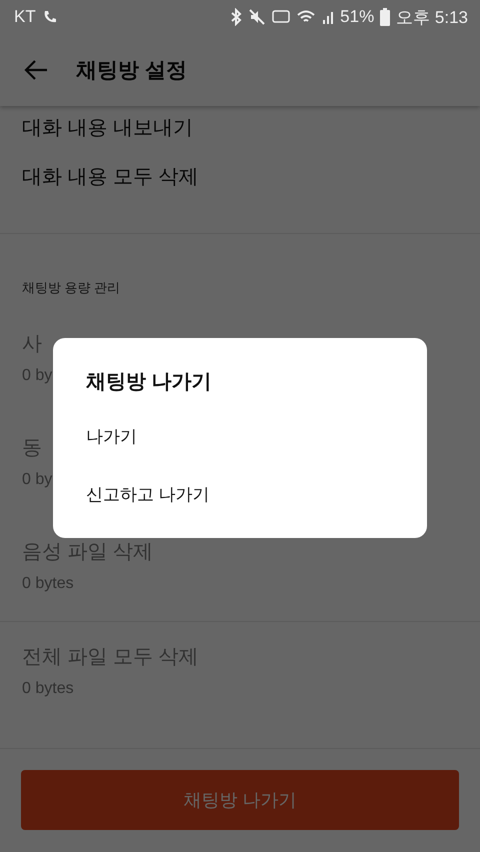 The image size is (480, 852). Describe the element at coordinates (240, 800) in the screenshot. I see `leave-chat-button: 채팅방 나가기` at that location.